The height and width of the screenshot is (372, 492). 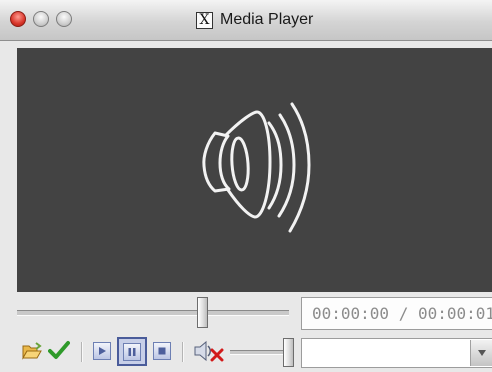 I want to click on x11-app-icon: X, so click(x=204, y=20).